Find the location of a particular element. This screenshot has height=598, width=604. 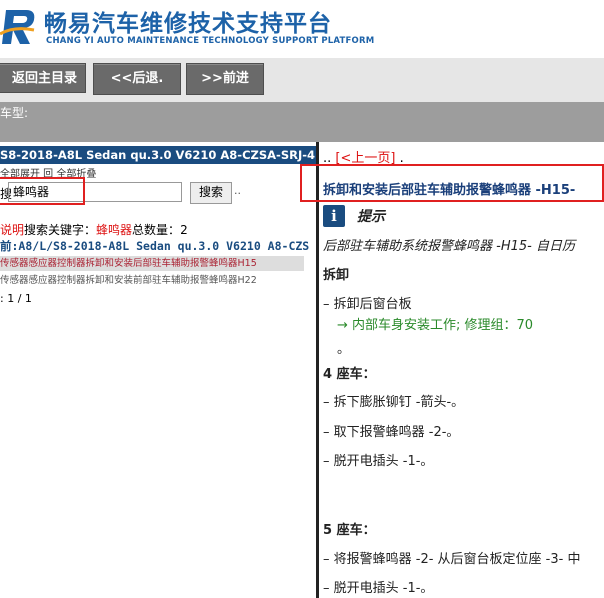

seat4-step-2: – 取下报警蜂鸣器 -2-。 is located at coordinates (391, 432).